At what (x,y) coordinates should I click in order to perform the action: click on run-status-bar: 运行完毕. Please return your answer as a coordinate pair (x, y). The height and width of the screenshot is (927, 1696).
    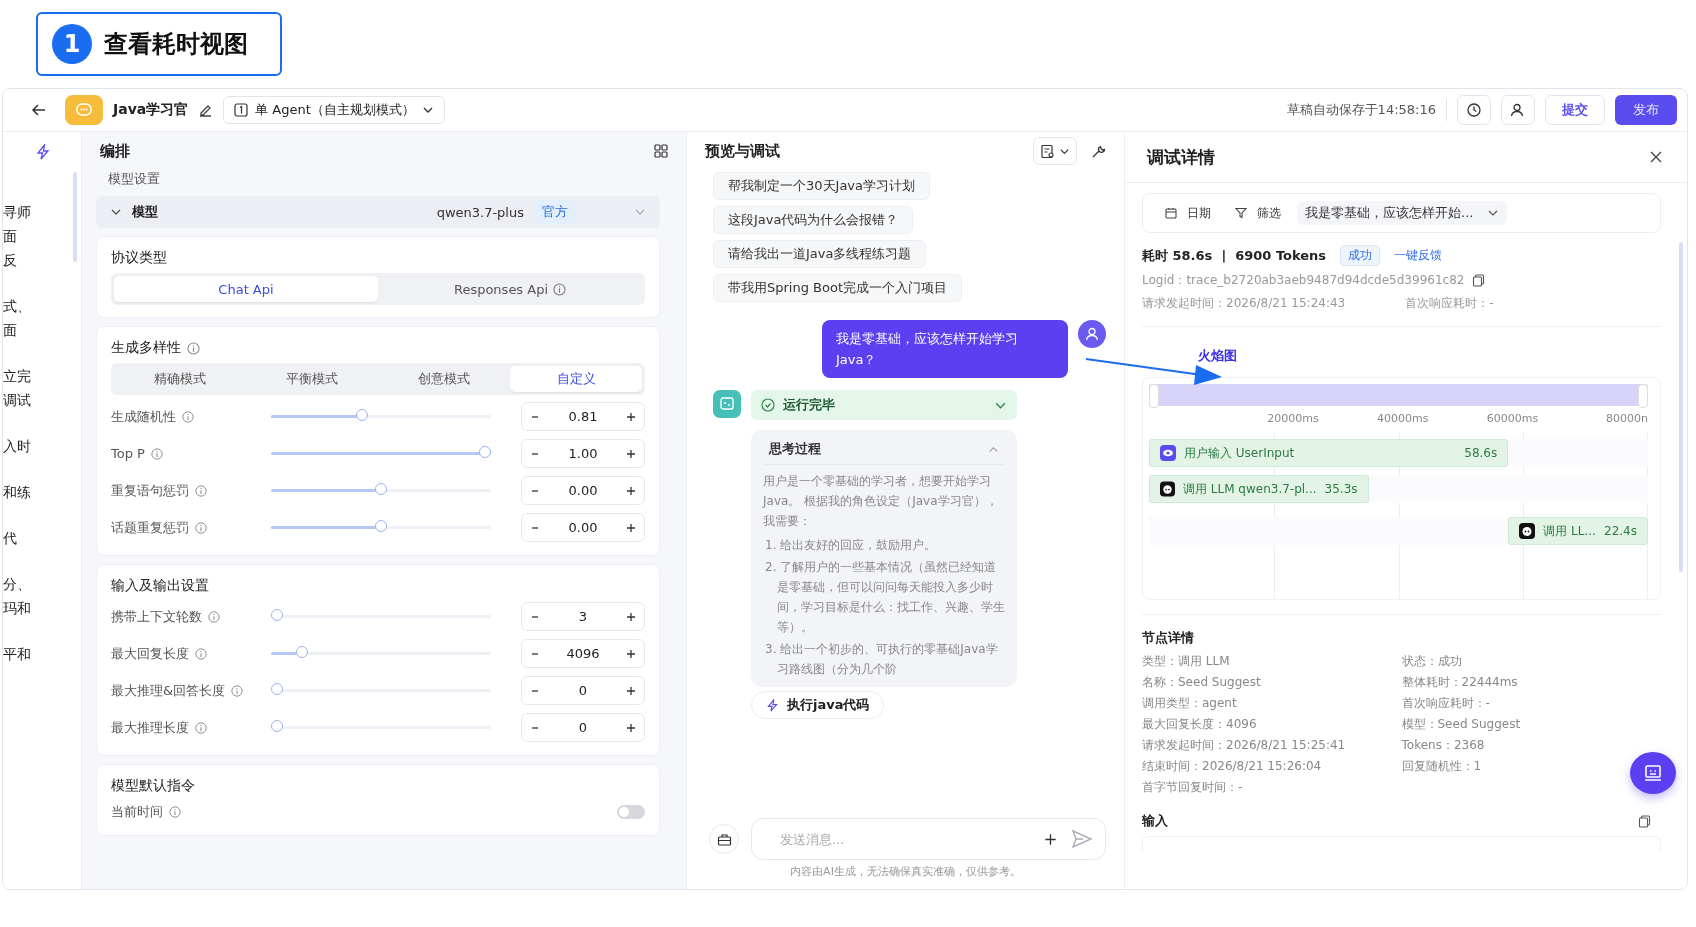
    Looking at the image, I should click on (884, 405).